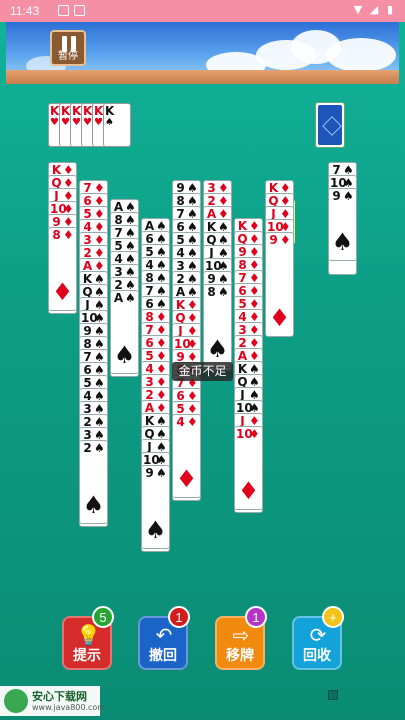  I want to click on playing-card: A ♠ ♠, so click(124, 332).